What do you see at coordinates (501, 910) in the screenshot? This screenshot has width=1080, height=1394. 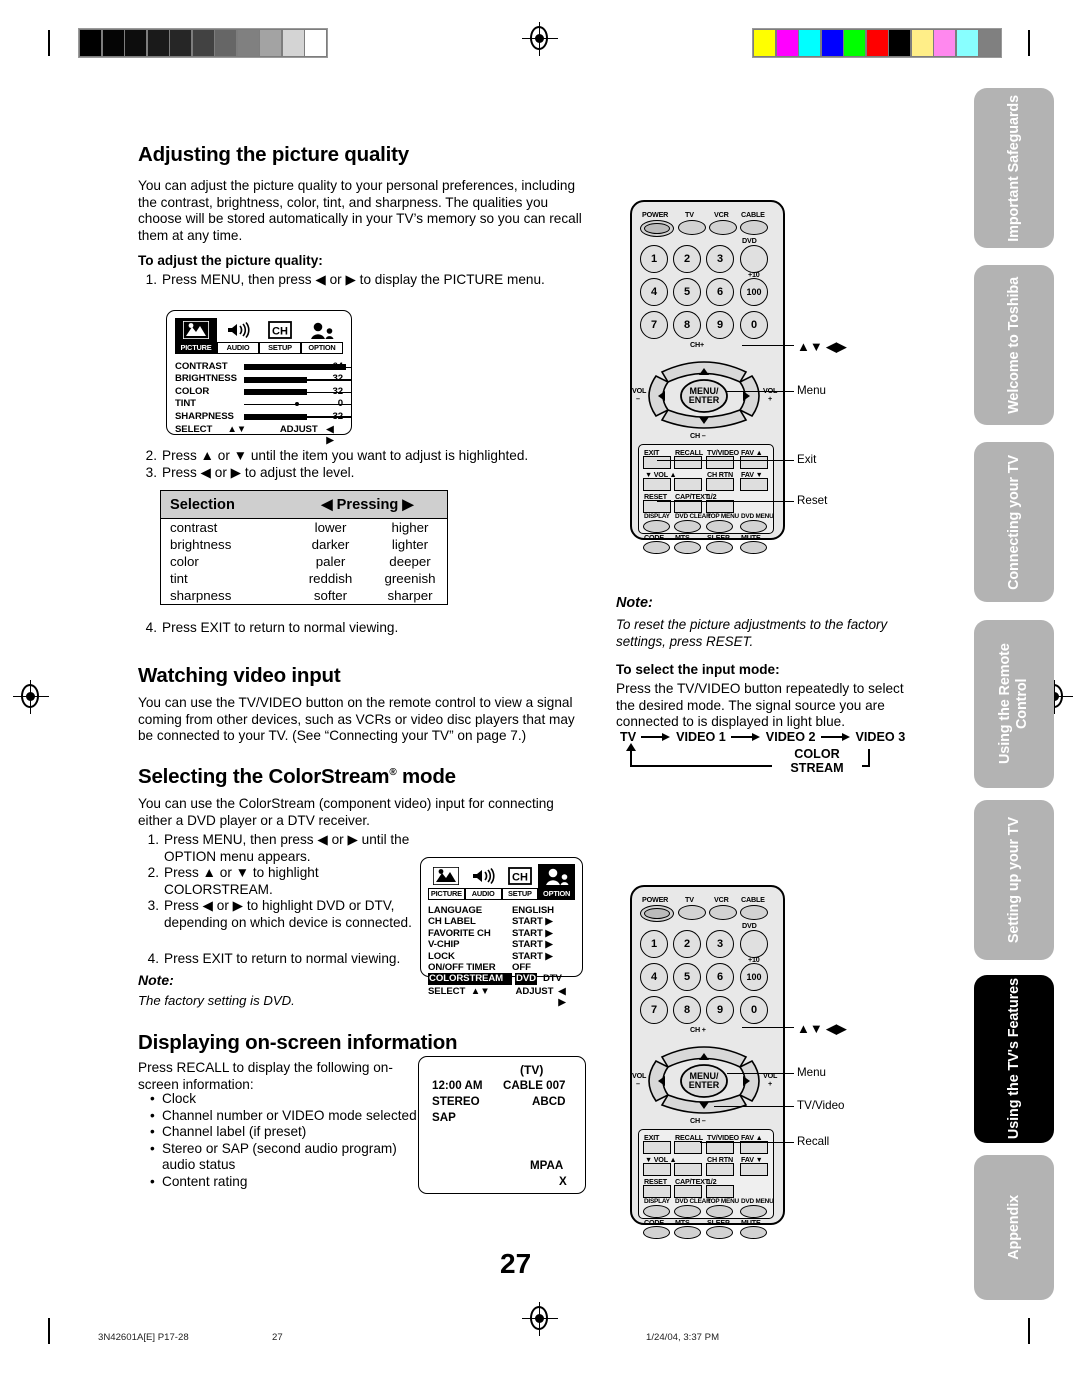 I see `osd-option-row: LANGUAGE ENGLISH` at bounding box center [501, 910].